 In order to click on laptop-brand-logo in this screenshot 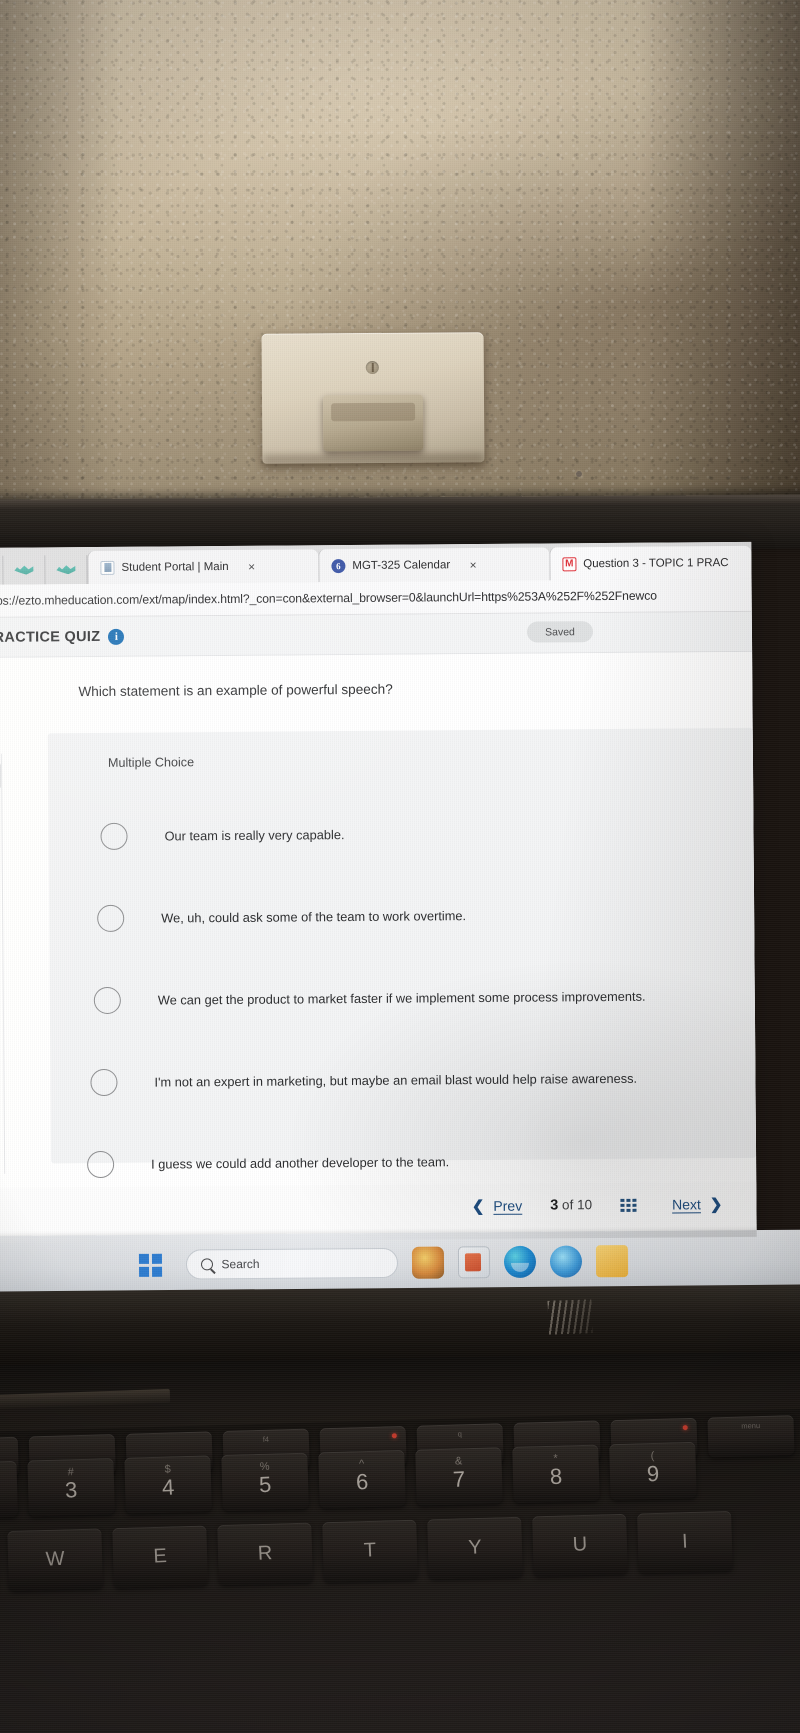, I will do `click(570, 1317)`.